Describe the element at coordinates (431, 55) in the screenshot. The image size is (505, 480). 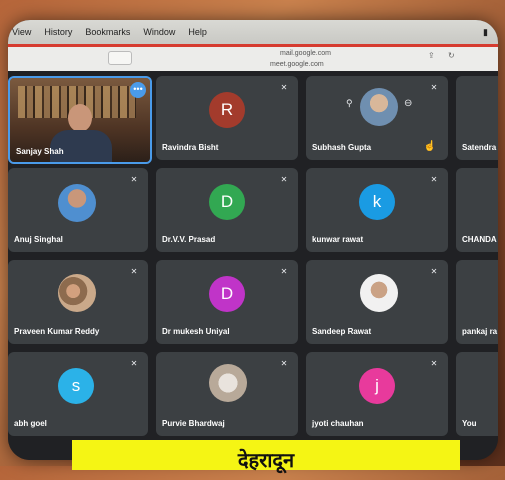
I see `share-icon: ⇪` at that location.